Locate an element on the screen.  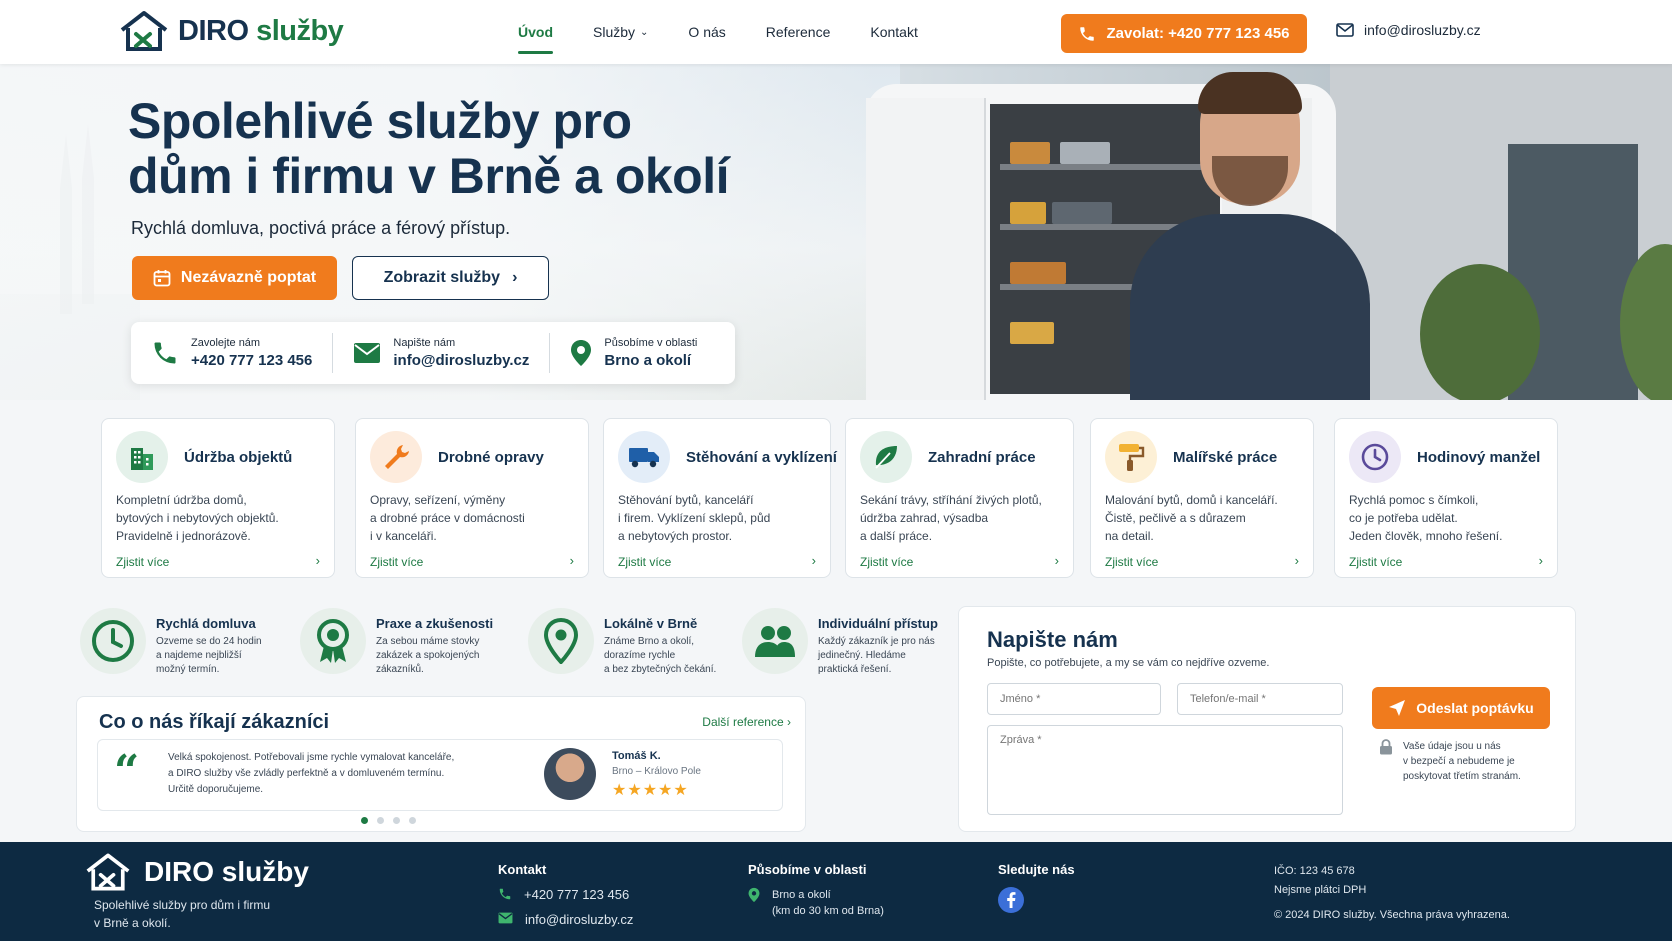
logo: DIRO služby is located at coordinates (231, 31).